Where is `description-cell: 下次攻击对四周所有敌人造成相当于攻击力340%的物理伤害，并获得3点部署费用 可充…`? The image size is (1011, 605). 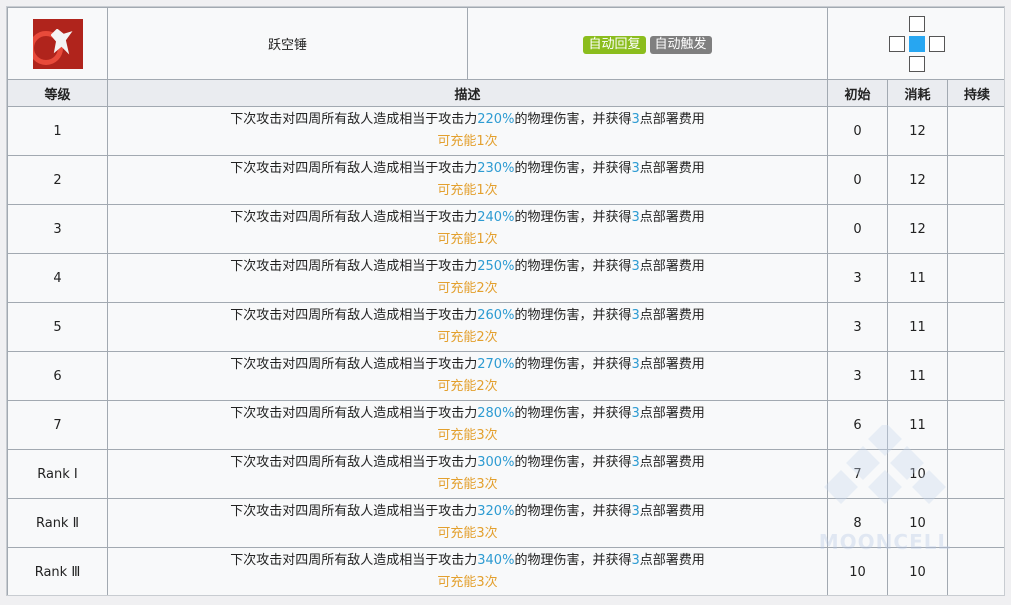 description-cell: 下次攻击对四周所有敌人造成相当于攻击力340%的物理伤害，并获得3点部署费用 可充… is located at coordinates (467, 571).